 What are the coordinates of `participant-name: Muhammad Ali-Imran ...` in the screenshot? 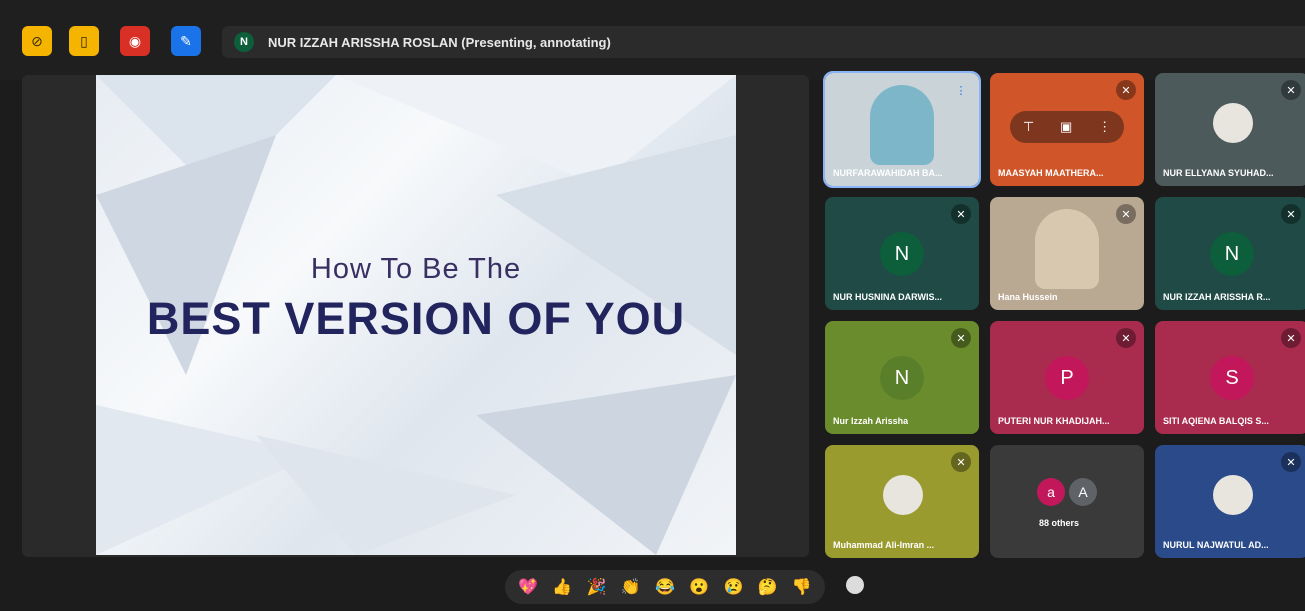 It's located at (884, 545).